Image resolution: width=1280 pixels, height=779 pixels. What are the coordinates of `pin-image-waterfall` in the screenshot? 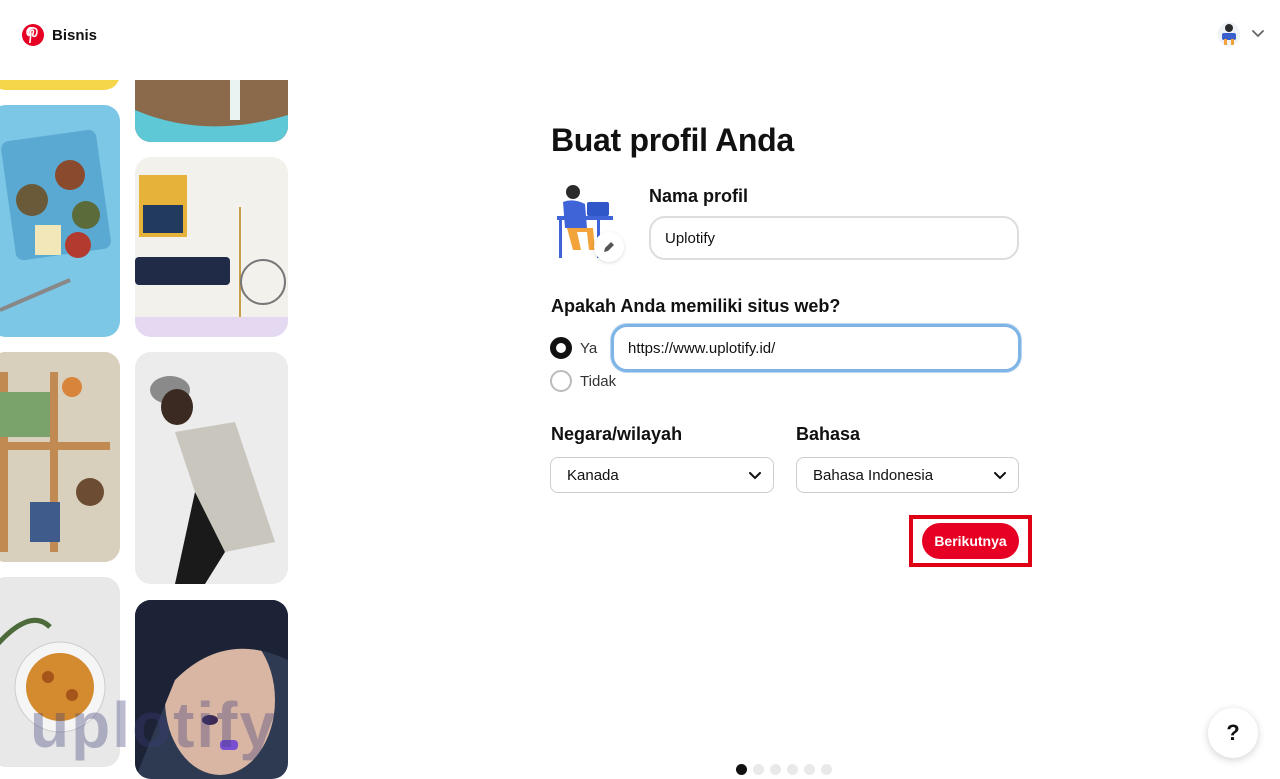 It's located at (211, 111).